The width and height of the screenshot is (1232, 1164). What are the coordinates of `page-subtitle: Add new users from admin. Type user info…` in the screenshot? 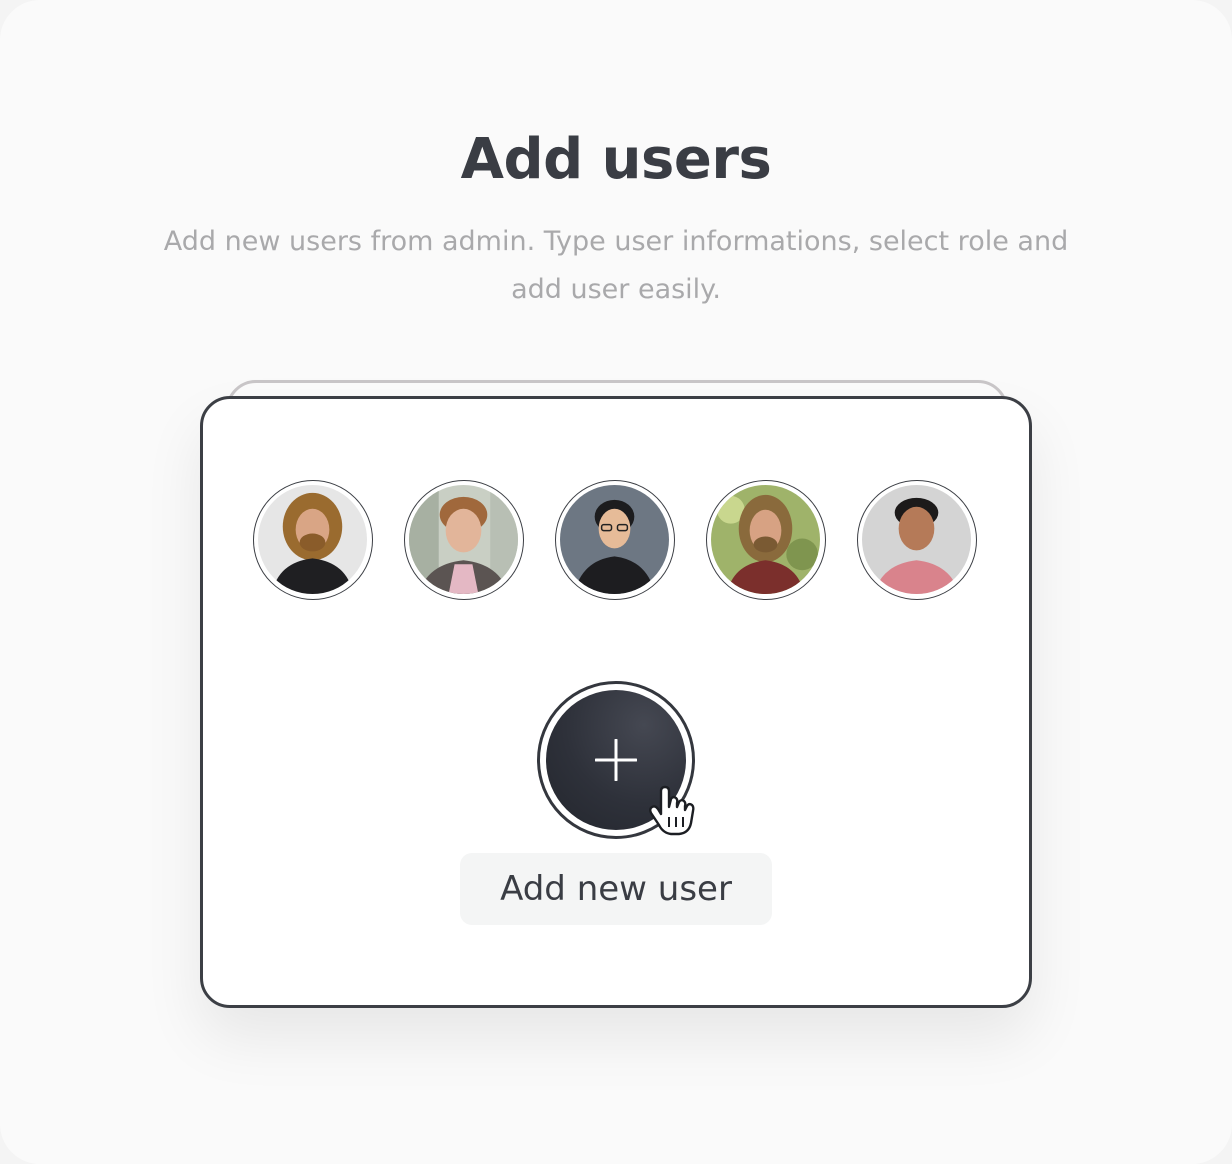 It's located at (616, 265).